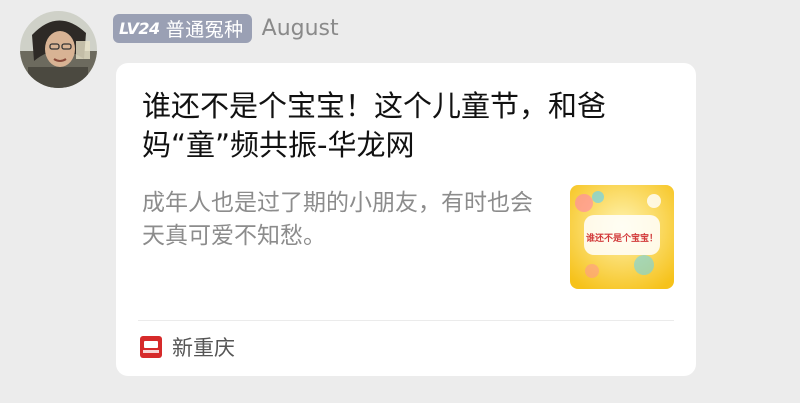  I want to click on article-summary: 成年人也是过了期的小朋友，有时也会天真可爱不知愁。, so click(337, 219).